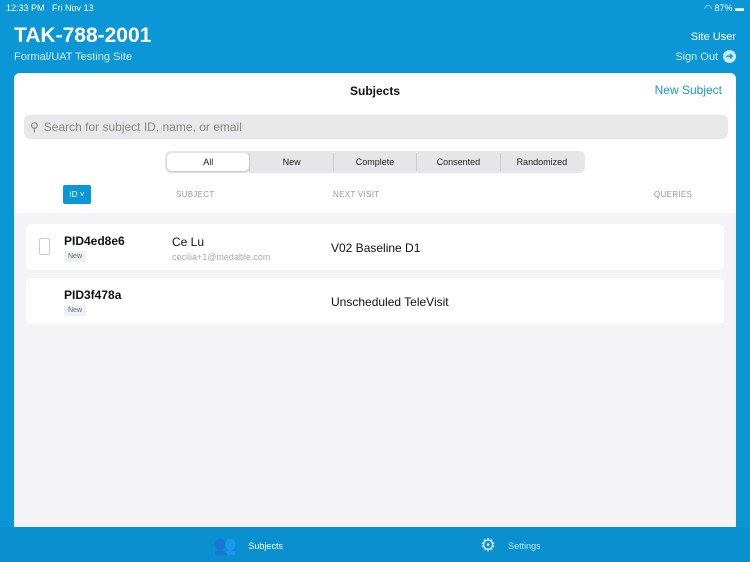  I want to click on page-title: Subjects, so click(374, 91).